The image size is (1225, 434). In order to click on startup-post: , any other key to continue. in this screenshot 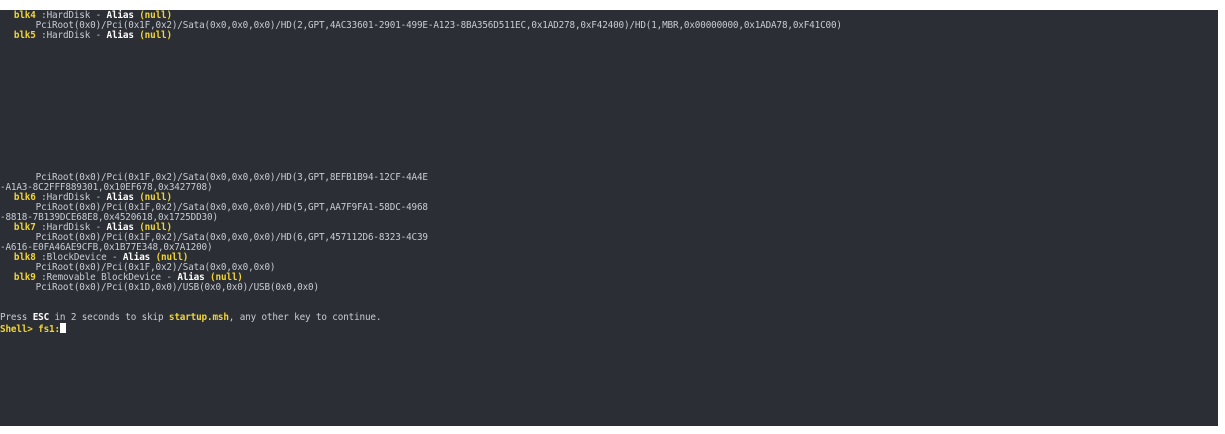, I will do `click(305, 317)`.